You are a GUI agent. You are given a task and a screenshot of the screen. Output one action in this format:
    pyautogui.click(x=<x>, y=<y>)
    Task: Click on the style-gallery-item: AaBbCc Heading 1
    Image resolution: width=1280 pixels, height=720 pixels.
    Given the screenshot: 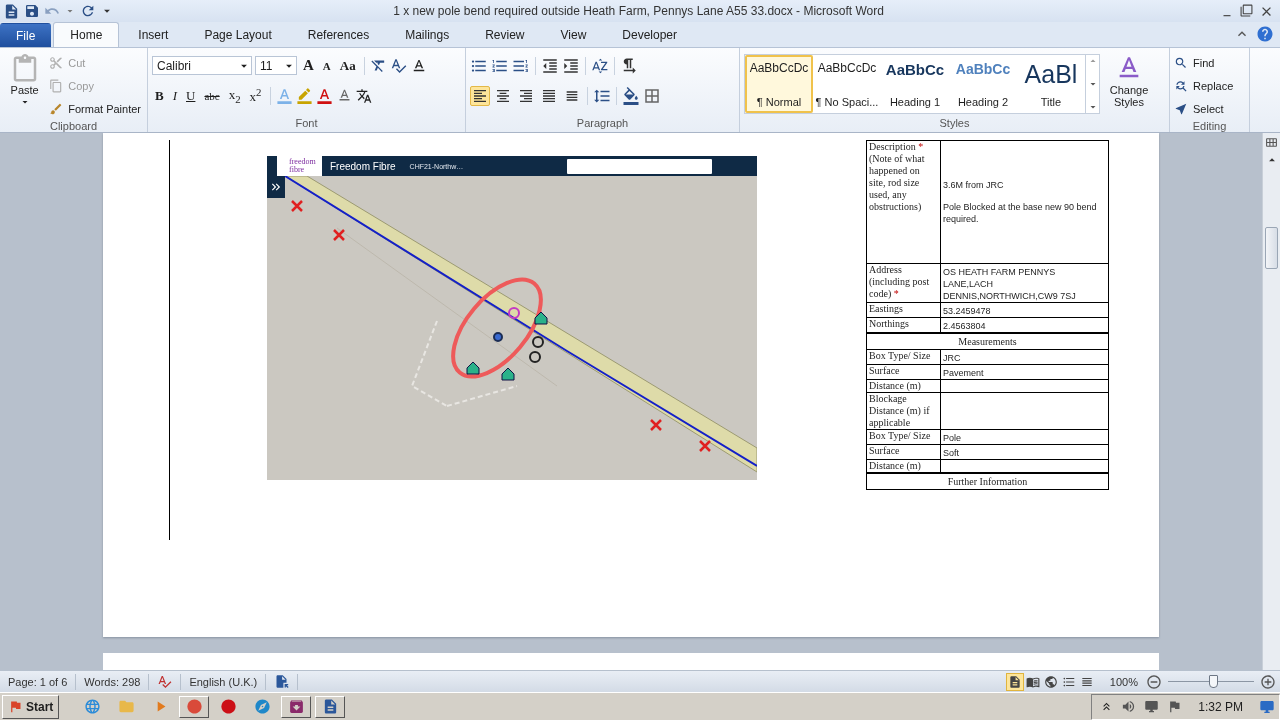 What is the action you would take?
    pyautogui.click(x=915, y=84)
    